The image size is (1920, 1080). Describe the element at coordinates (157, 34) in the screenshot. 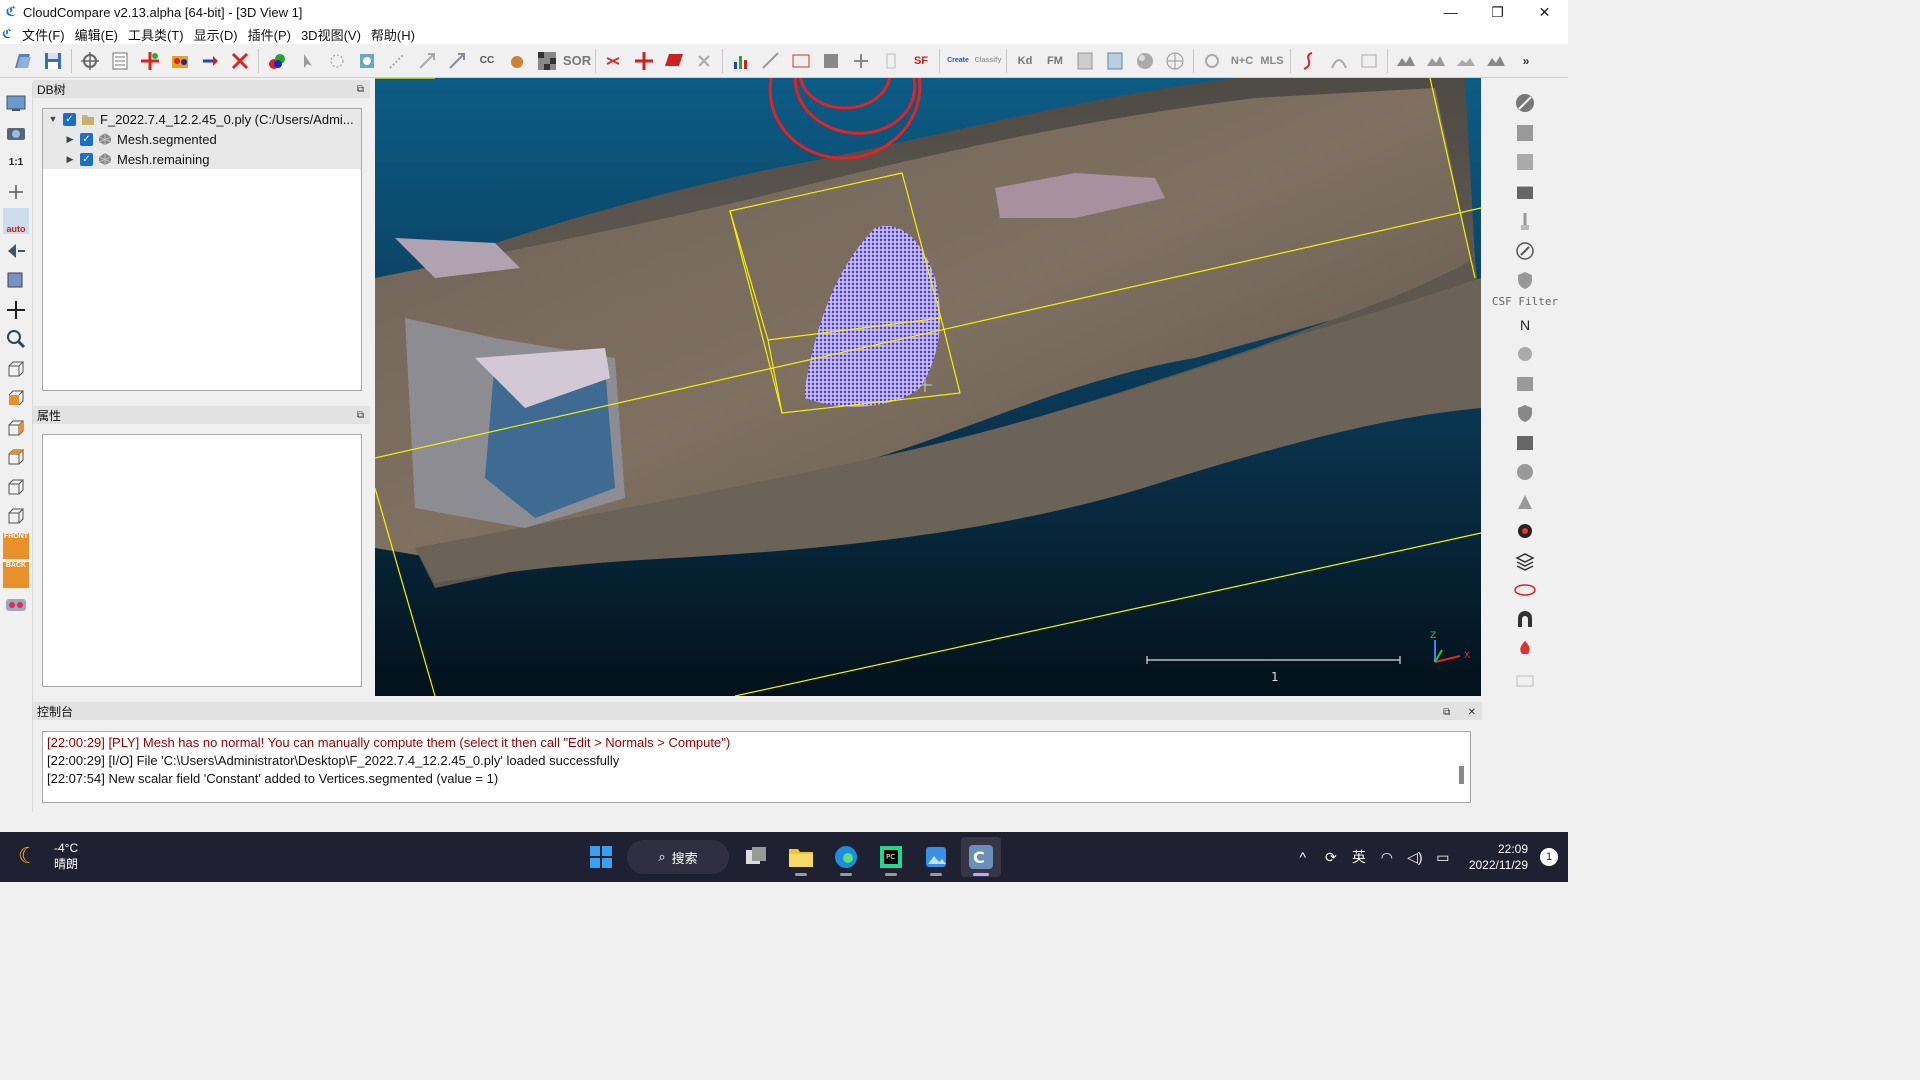

I see `menu-tools: 工具类(T)` at that location.